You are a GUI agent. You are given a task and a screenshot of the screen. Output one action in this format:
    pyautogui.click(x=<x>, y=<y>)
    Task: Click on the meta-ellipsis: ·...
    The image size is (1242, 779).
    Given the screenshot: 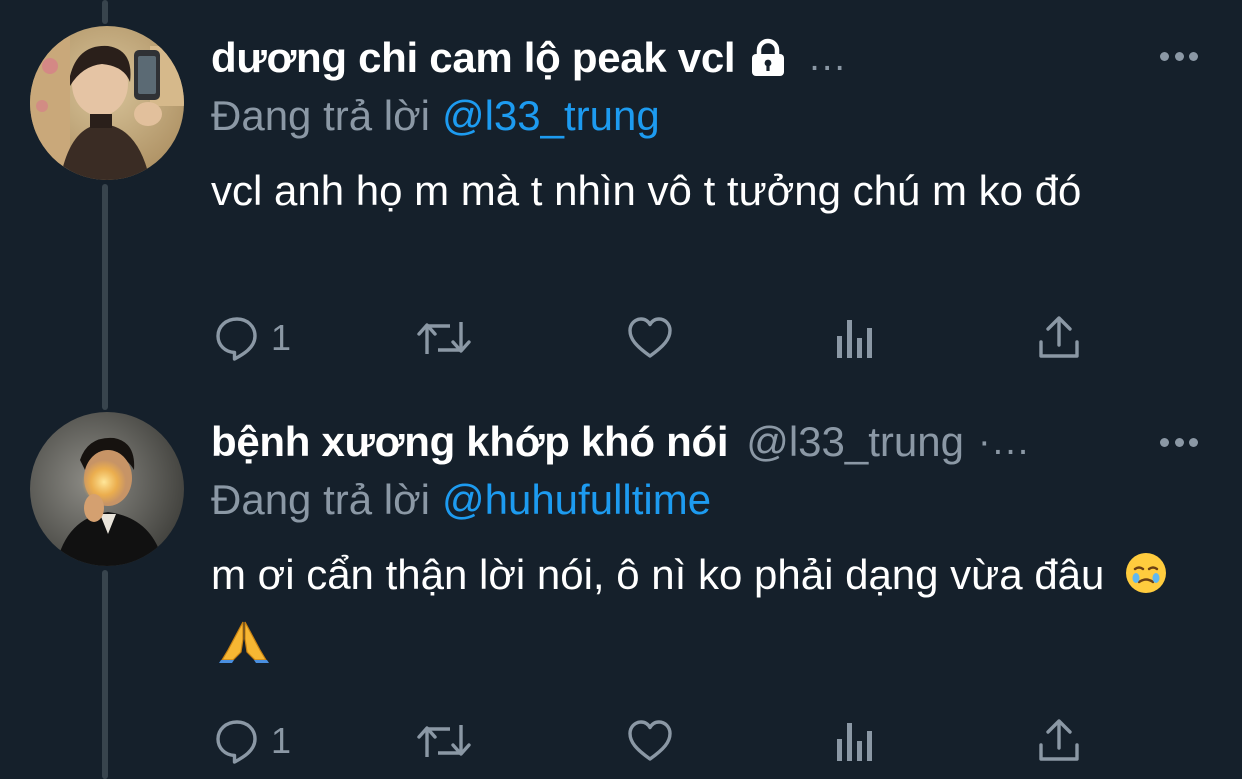 What is the action you would take?
    pyautogui.click(x=1004, y=441)
    